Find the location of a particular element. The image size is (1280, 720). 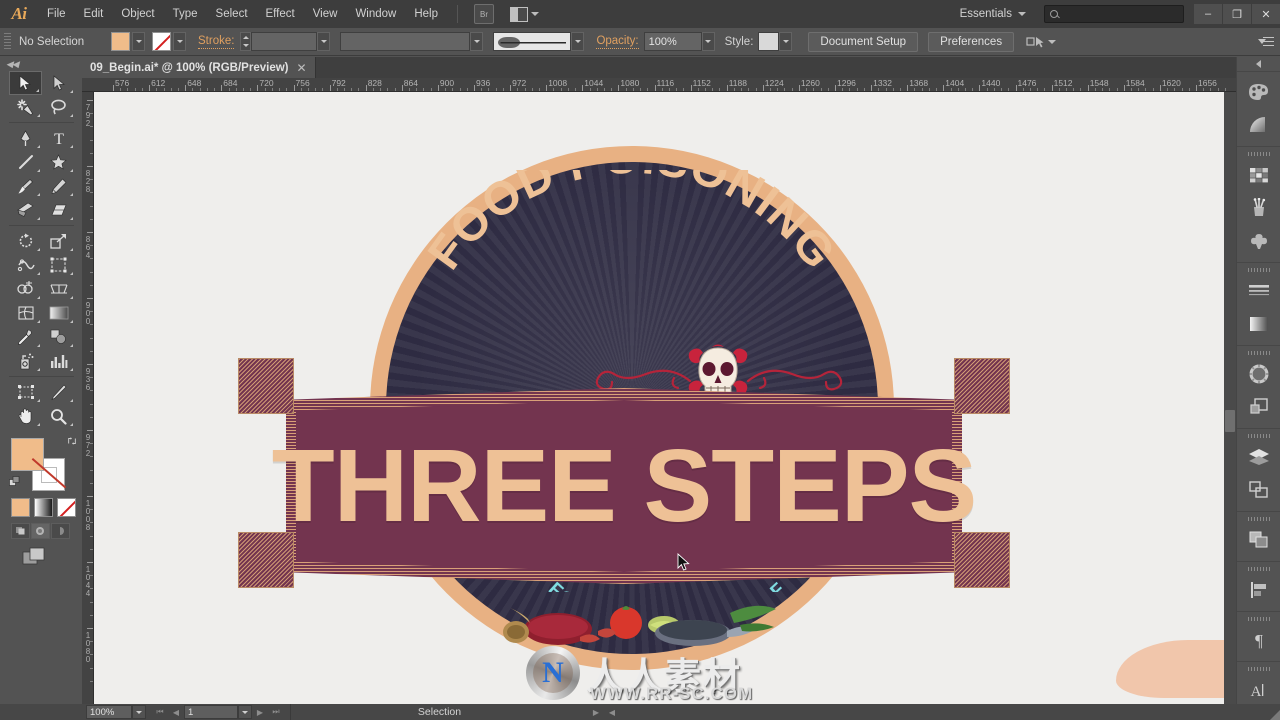

stroke-weight-stepper is located at coordinates (246, 41).